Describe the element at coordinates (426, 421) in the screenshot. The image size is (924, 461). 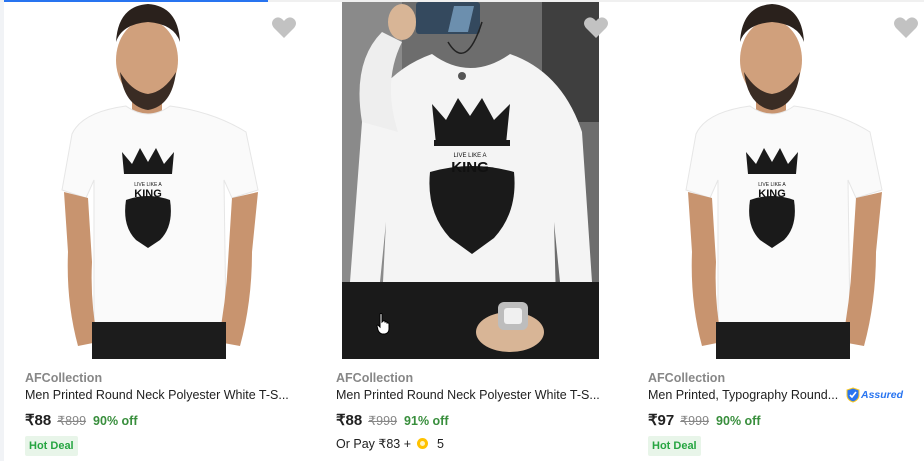
I see `discount-percent: 91% off` at that location.